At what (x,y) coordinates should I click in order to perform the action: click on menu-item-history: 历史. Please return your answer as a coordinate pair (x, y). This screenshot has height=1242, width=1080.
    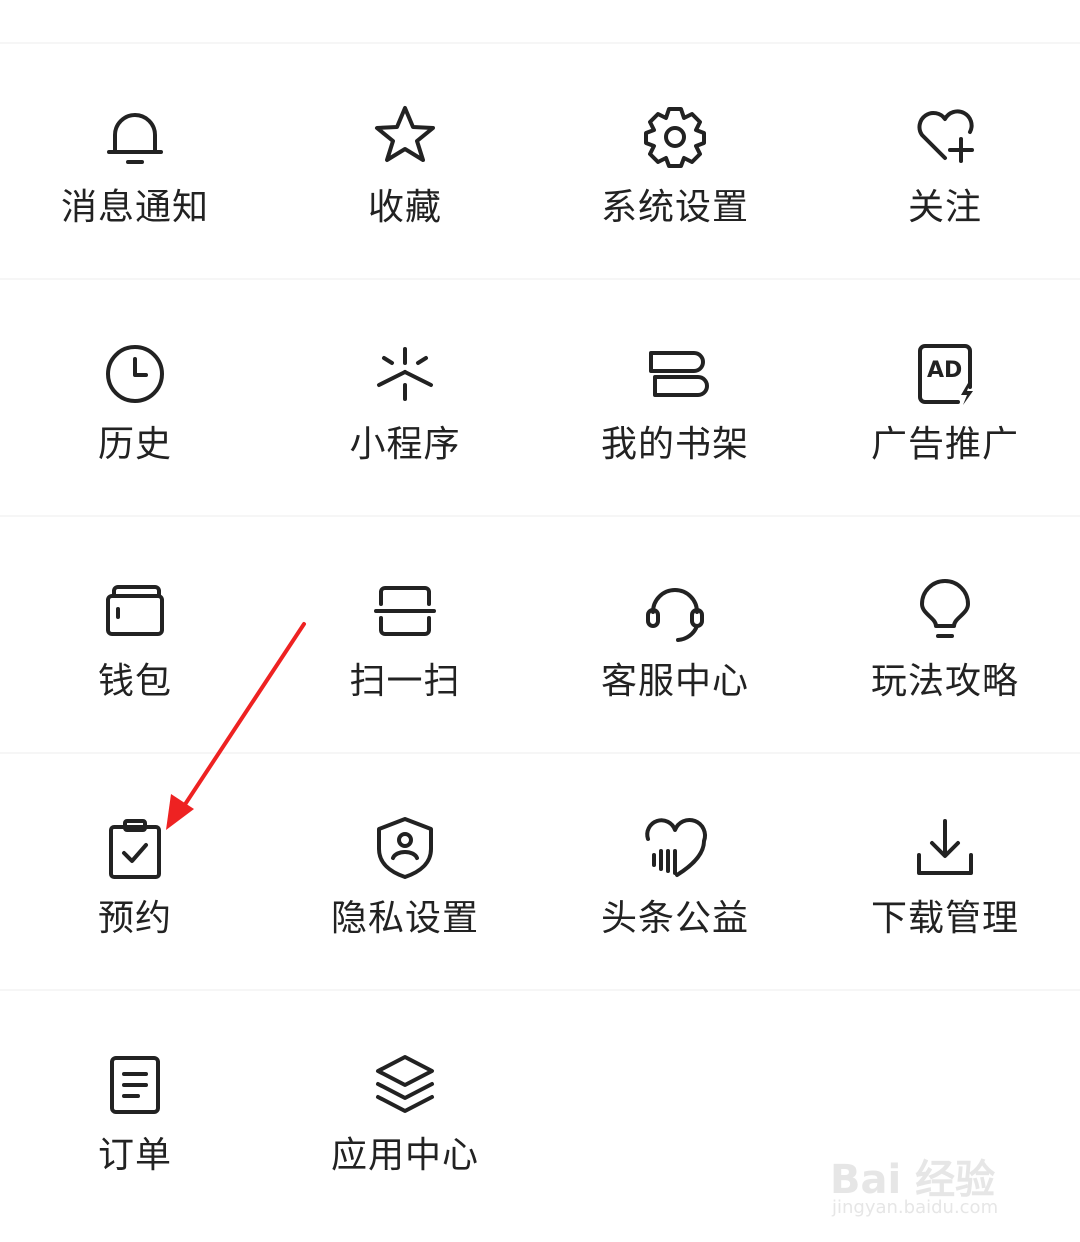
    Looking at the image, I should click on (135, 399).